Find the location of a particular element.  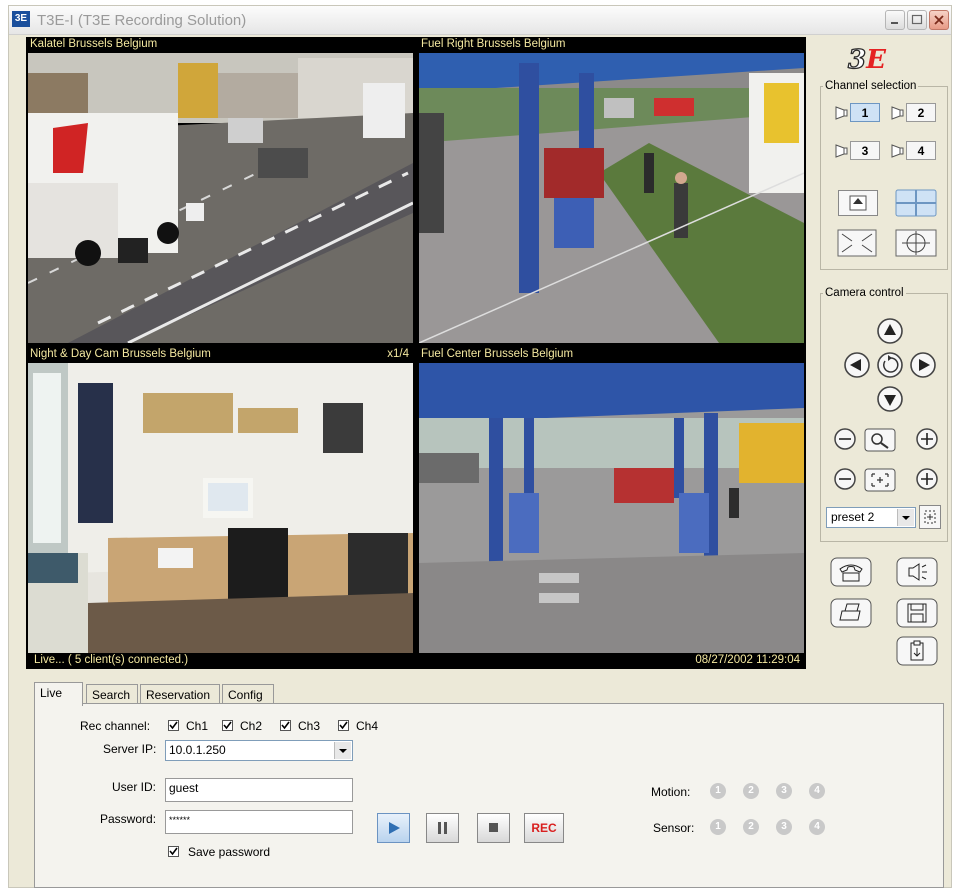

pause-button is located at coordinates (442, 828).